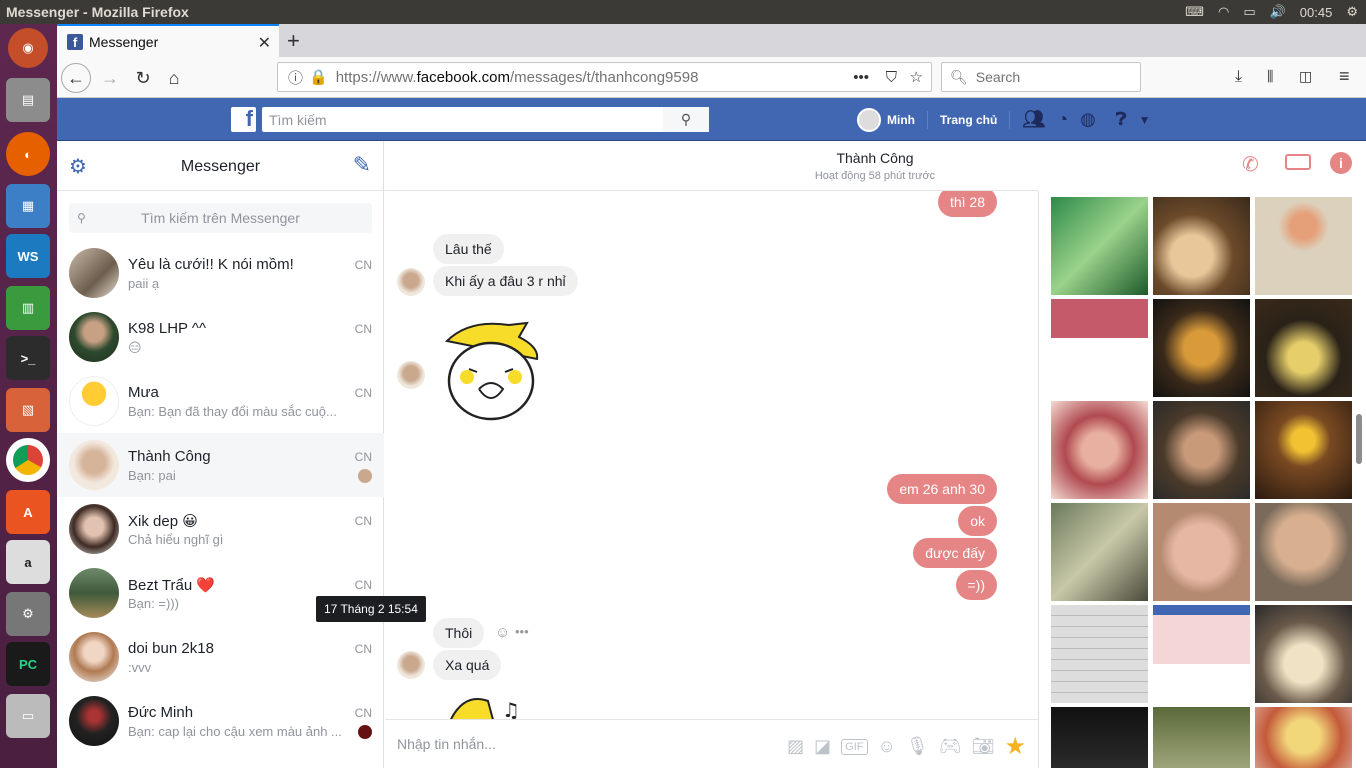  What do you see at coordinates (983, 746) in the screenshot?
I see `camera-icon: 📷︎` at bounding box center [983, 746].